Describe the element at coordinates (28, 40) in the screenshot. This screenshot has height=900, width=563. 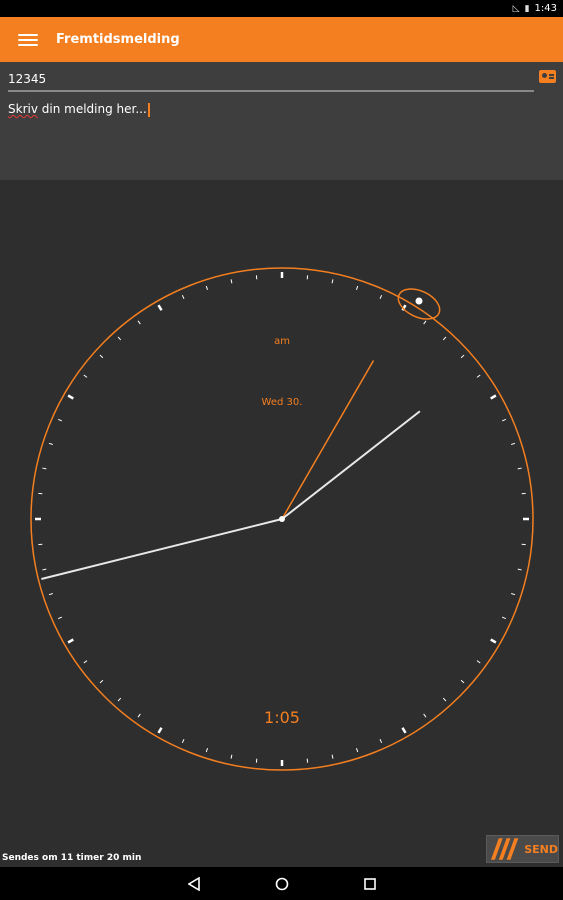
I see `menu-icon` at that location.